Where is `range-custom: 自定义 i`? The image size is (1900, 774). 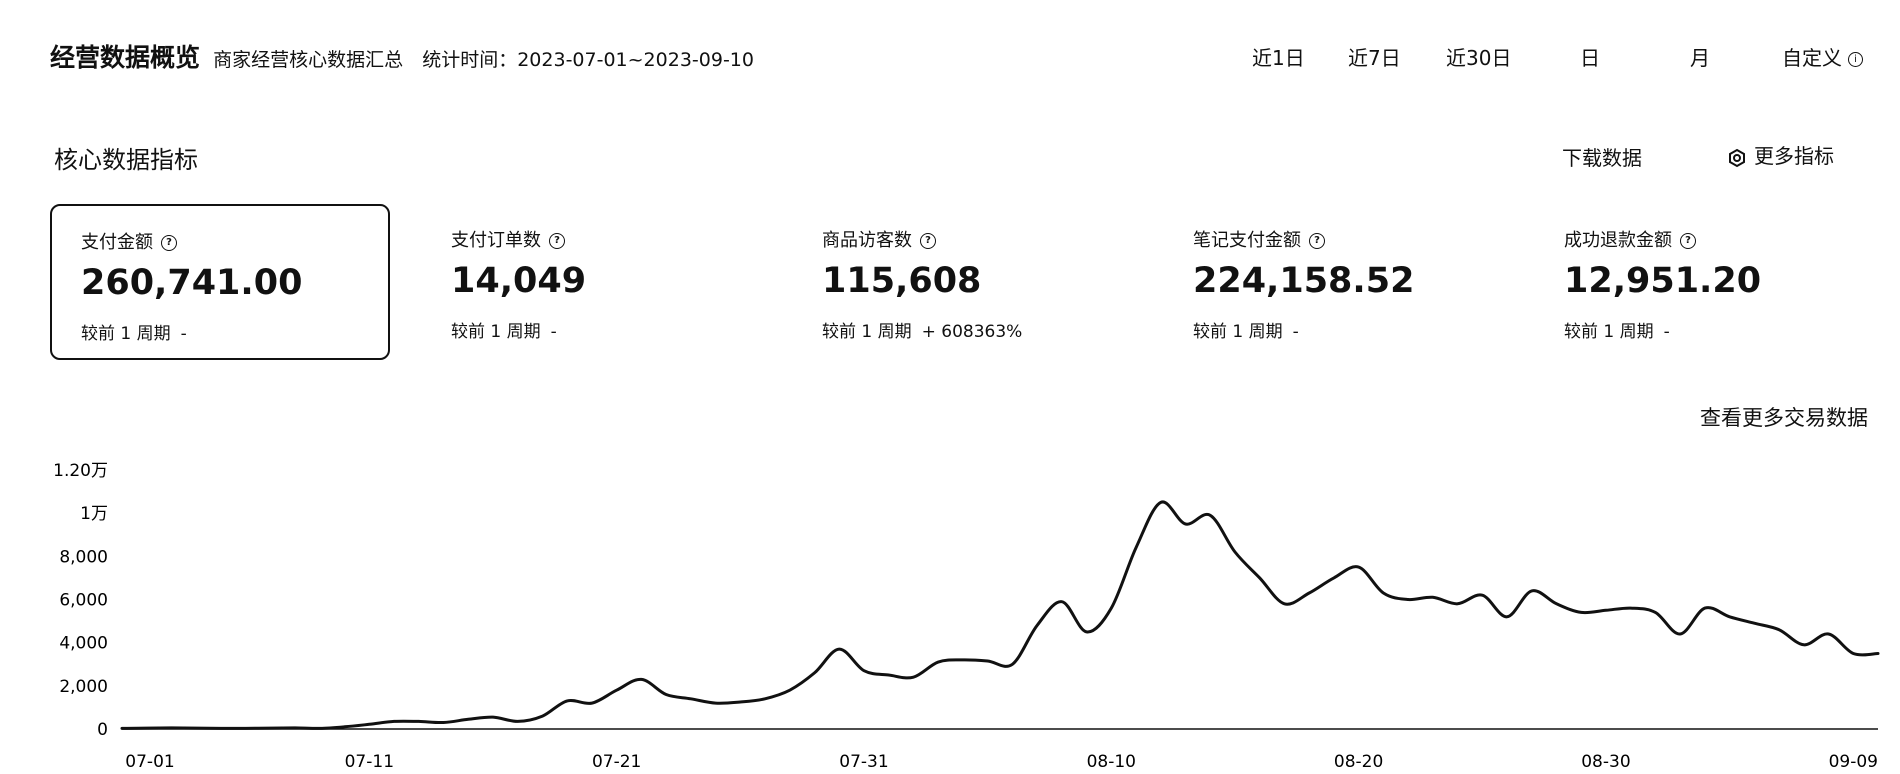 range-custom: 自定义 i is located at coordinates (1822, 56).